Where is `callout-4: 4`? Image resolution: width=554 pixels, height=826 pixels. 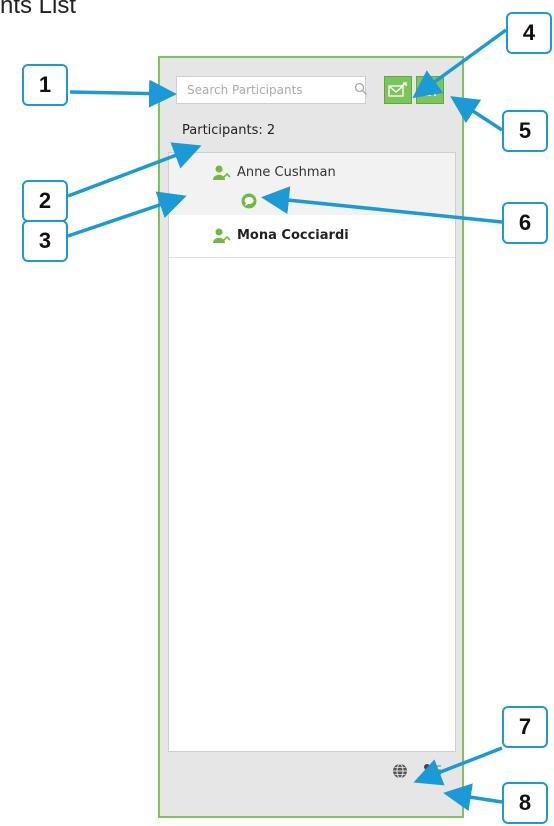
callout-4: 4 is located at coordinates (529, 33).